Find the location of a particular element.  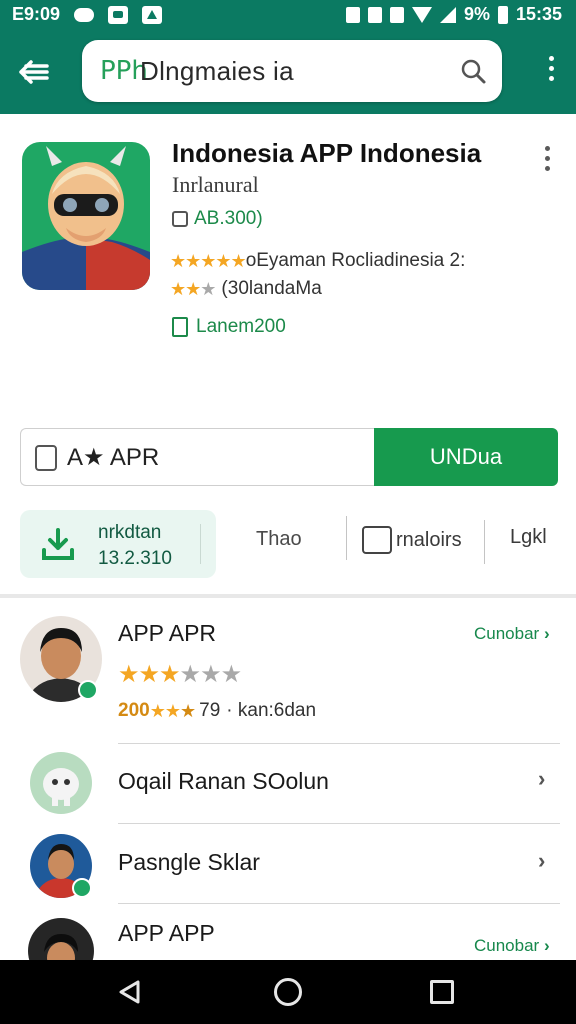

nav-home-icon is located at coordinates (288, 992).